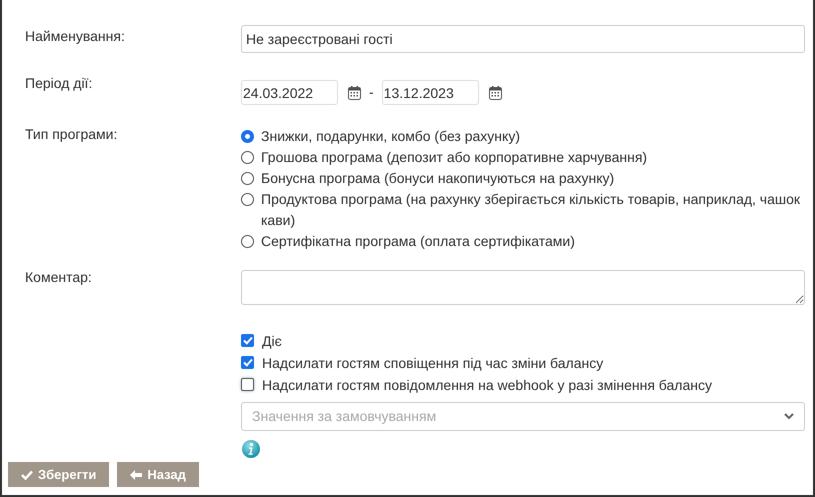 This screenshot has height=497, width=815. What do you see at coordinates (27, 475) in the screenshot?
I see `check-icon` at bounding box center [27, 475].